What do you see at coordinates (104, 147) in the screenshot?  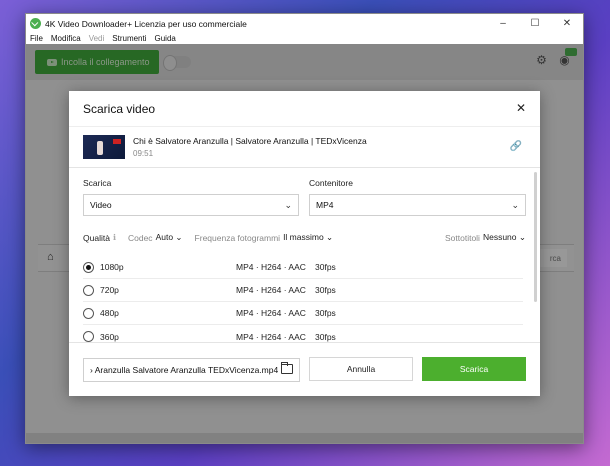 I see `video-thumbnail` at bounding box center [104, 147].